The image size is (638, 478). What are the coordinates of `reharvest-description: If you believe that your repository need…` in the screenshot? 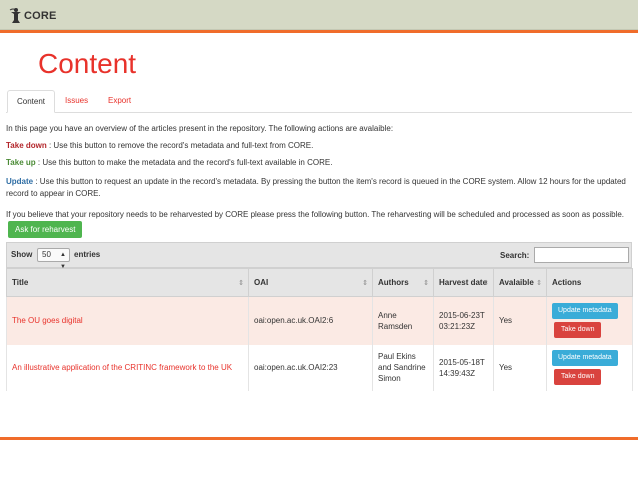 It's located at (319, 223).